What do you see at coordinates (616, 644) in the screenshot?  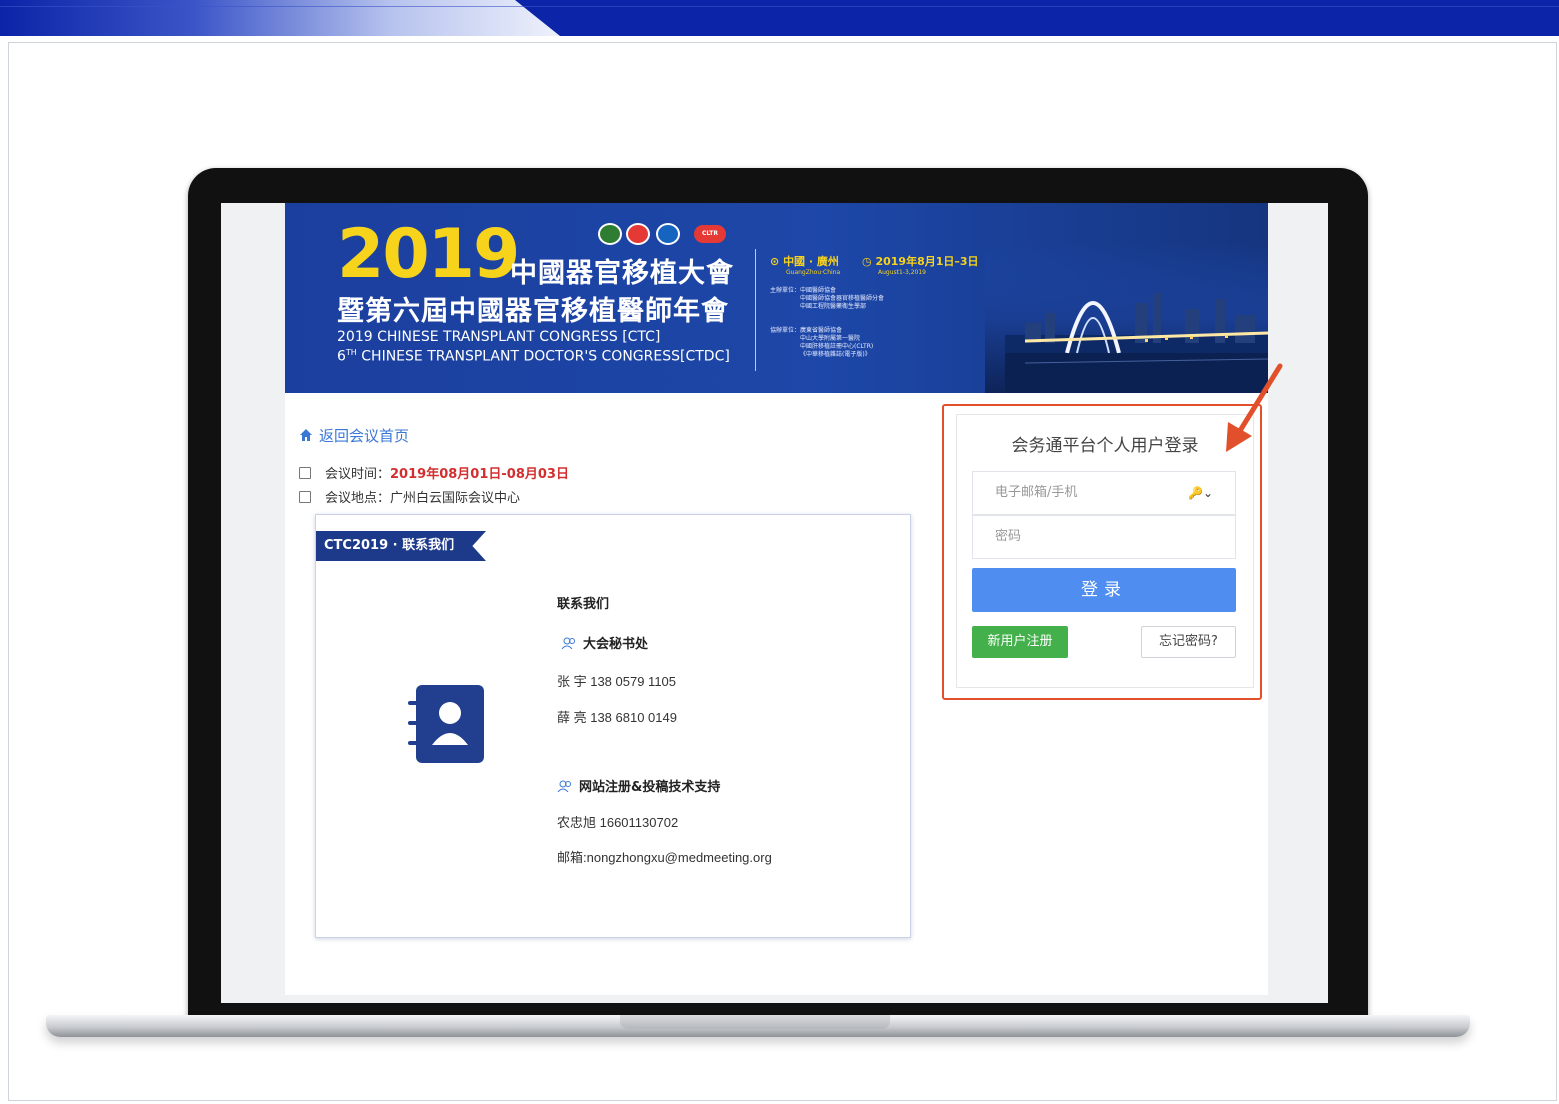 I see `secretariat-label: 大会秘书处` at bounding box center [616, 644].